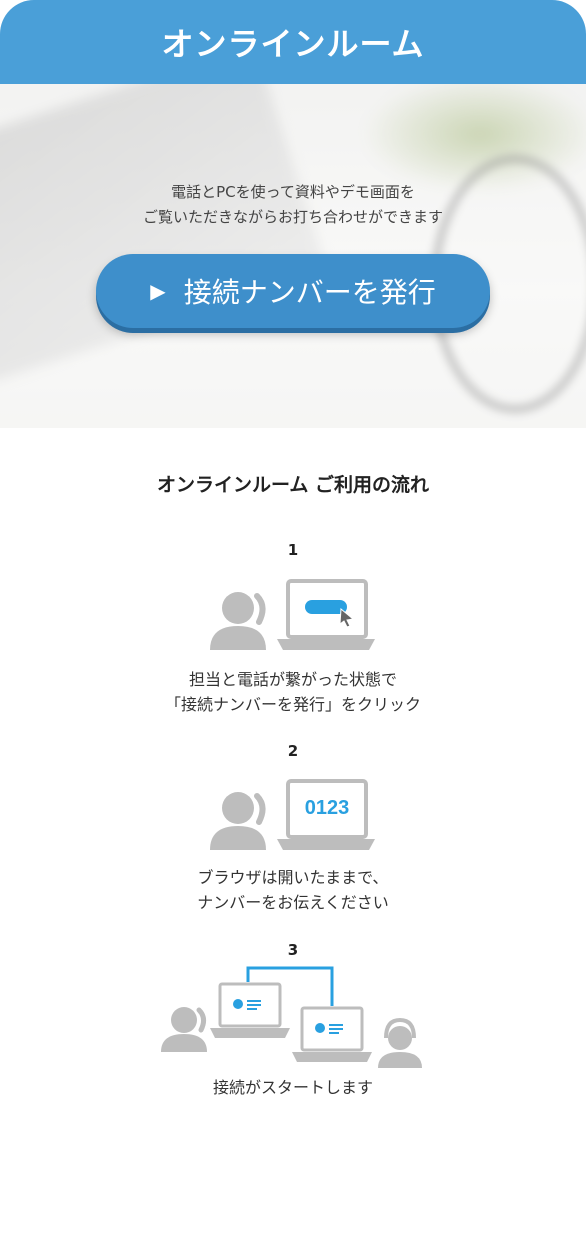 This screenshot has width=586, height=1256. What do you see at coordinates (293, 291) in the screenshot?
I see `issue-connection-number-button: ▶ 接続ナンバーを発行` at bounding box center [293, 291].